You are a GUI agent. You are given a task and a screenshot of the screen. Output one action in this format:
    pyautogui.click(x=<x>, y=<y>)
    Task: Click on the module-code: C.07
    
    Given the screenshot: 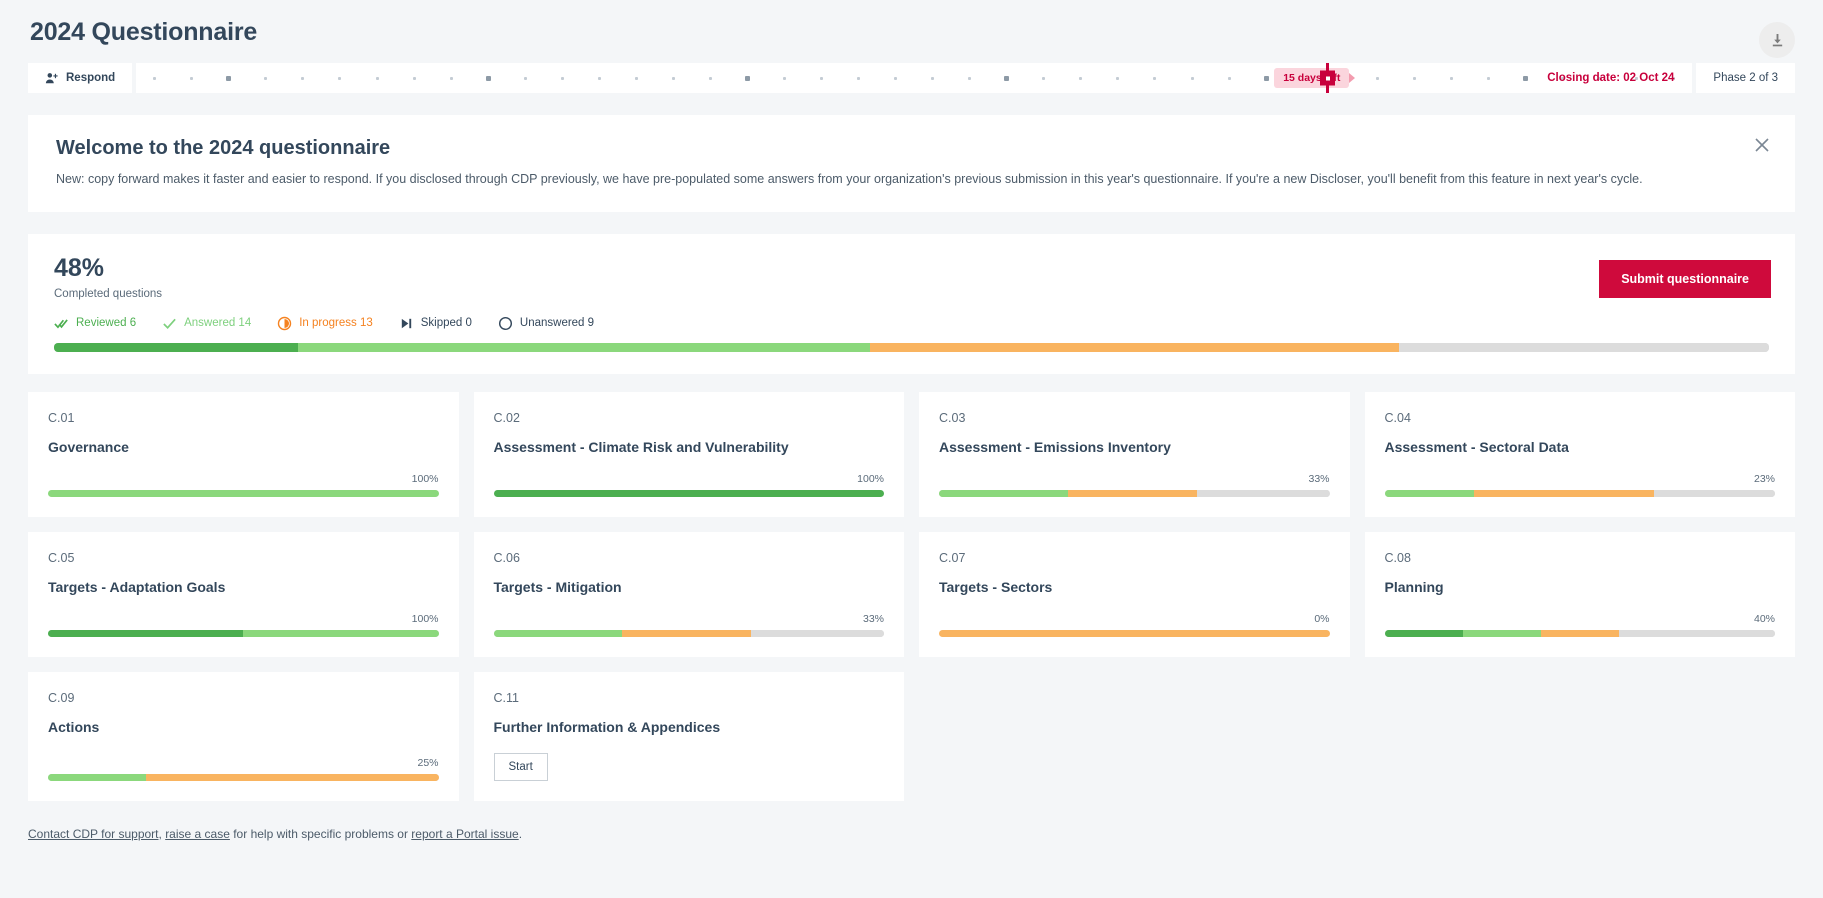 What is the action you would take?
    pyautogui.click(x=952, y=557)
    